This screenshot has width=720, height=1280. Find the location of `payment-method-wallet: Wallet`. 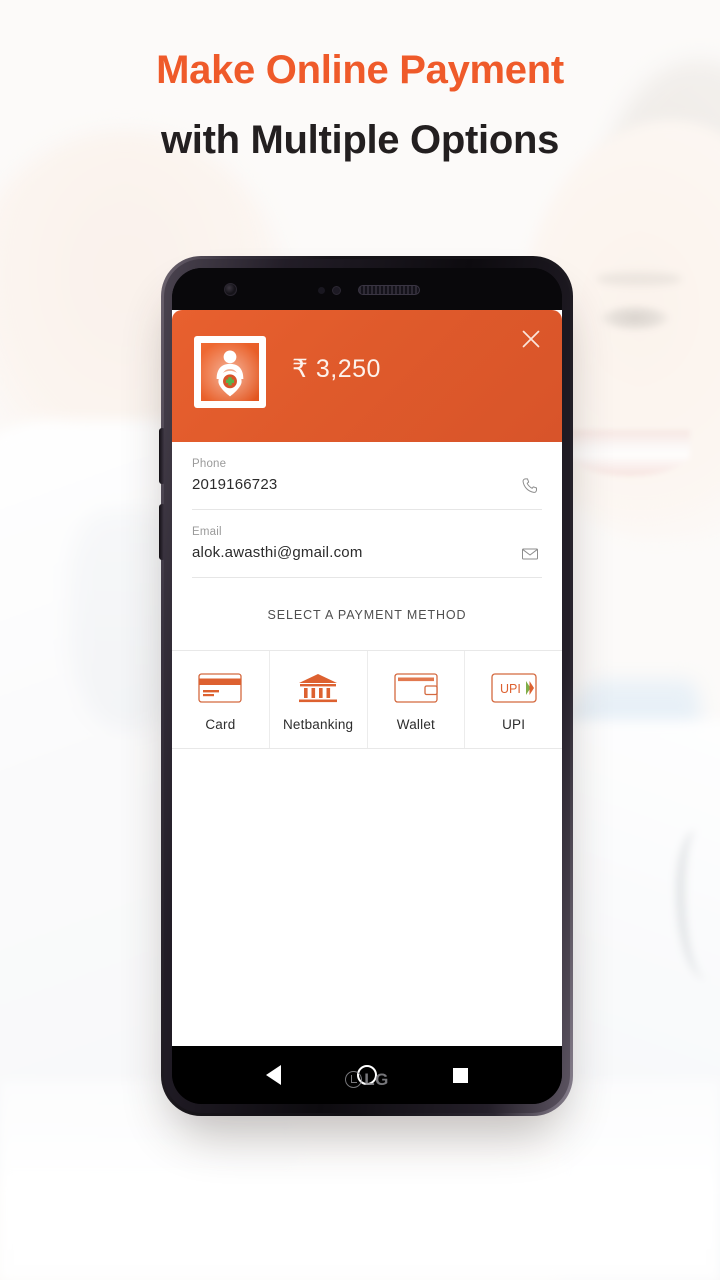

payment-method-wallet: Wallet is located at coordinates (417, 699).